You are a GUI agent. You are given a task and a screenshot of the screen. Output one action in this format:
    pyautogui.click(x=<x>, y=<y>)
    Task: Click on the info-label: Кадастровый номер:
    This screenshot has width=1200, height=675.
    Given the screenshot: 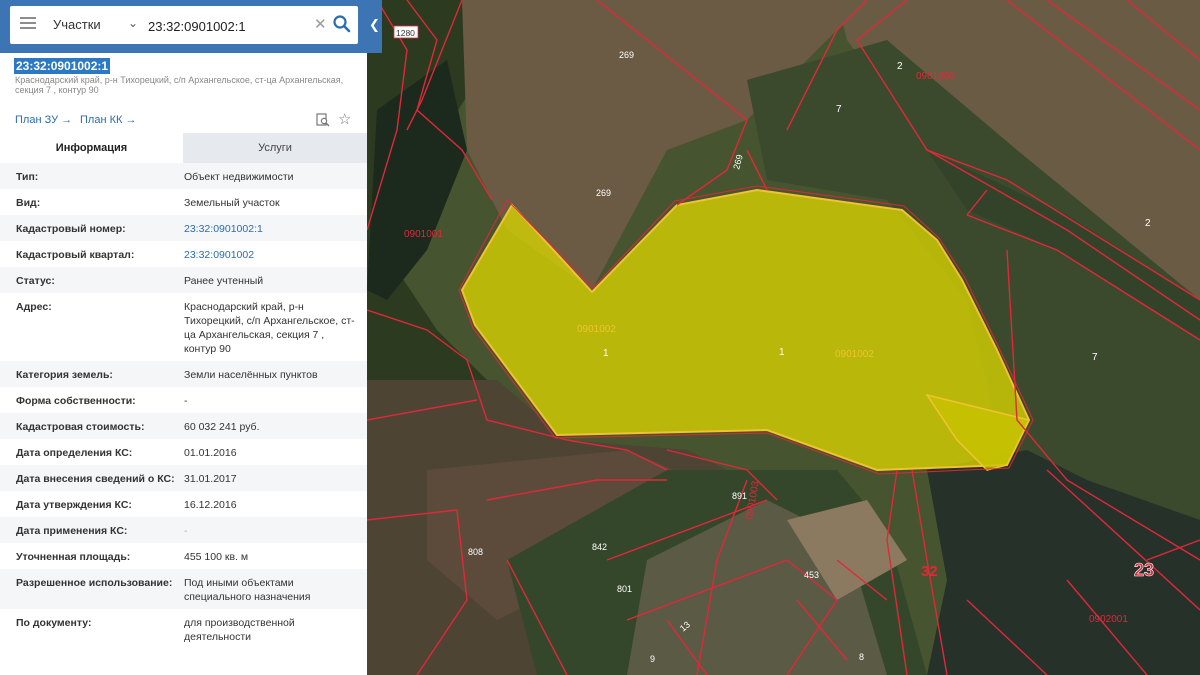 What is the action you would take?
    pyautogui.click(x=71, y=229)
    